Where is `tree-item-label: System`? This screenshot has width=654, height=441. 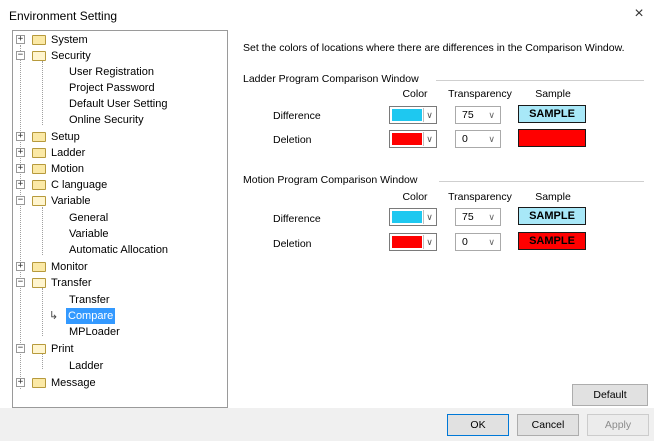
tree-item-label: System is located at coordinates (69, 40).